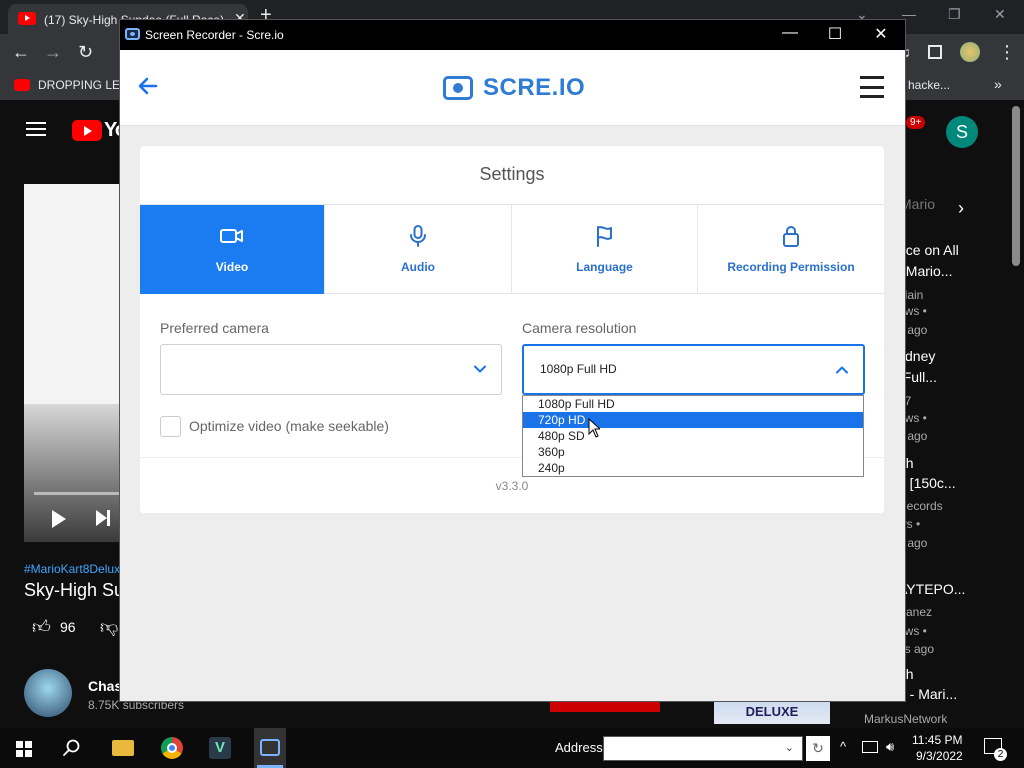  I want to click on youtube-favicon-icon, so click(27, 18).